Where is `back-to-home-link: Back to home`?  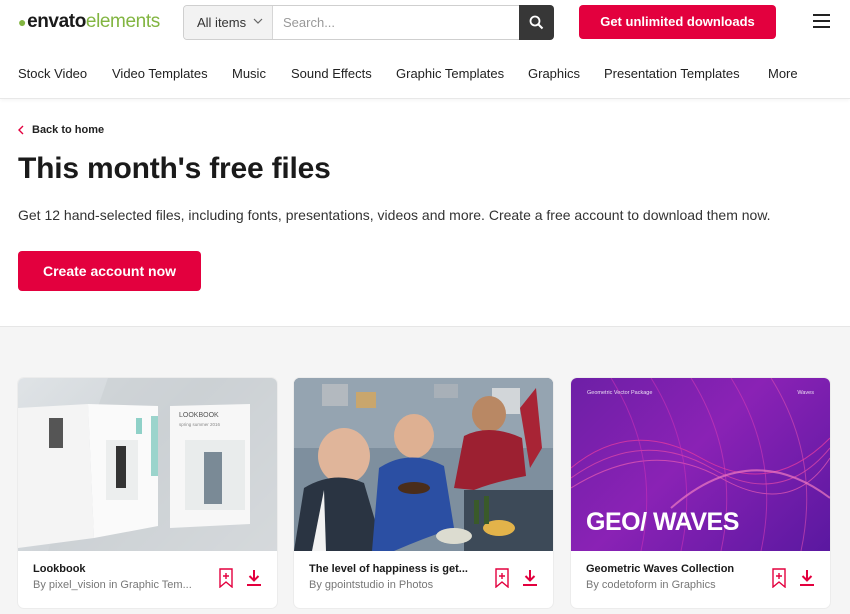
back-to-home-link: Back to home is located at coordinates (61, 130).